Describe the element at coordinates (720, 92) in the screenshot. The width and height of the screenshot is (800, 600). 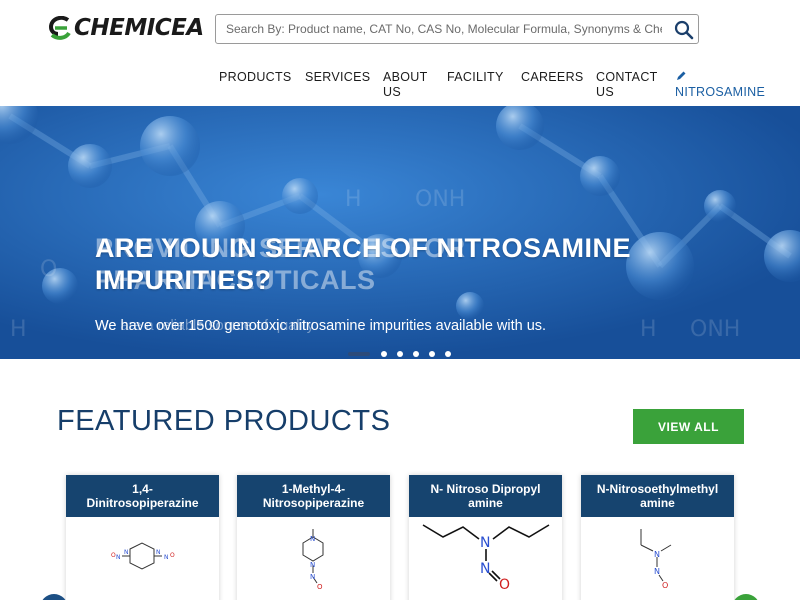
I see `nav-nitrosamine-label: NITROSAMINE` at that location.